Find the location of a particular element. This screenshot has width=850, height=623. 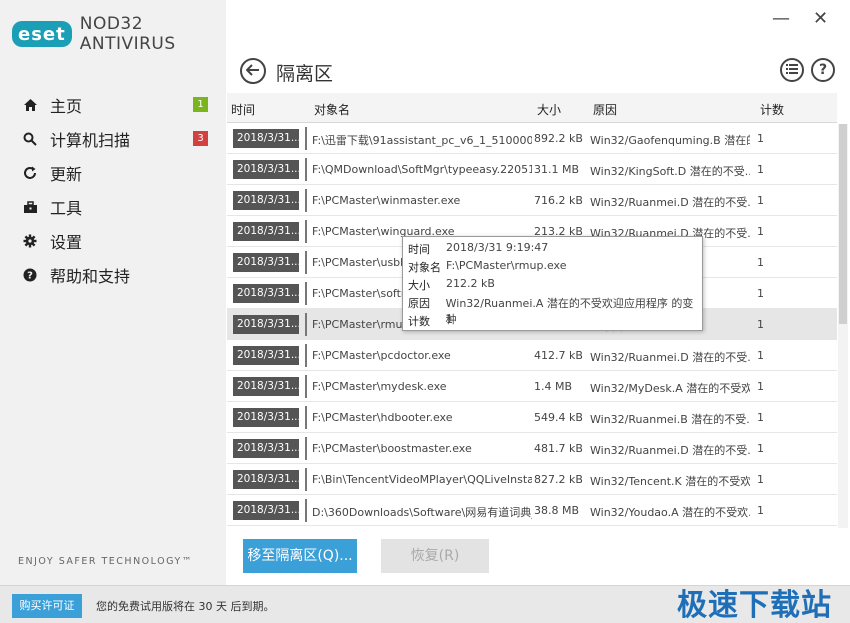

cell-size: 31.1 MB is located at coordinates (557, 169).